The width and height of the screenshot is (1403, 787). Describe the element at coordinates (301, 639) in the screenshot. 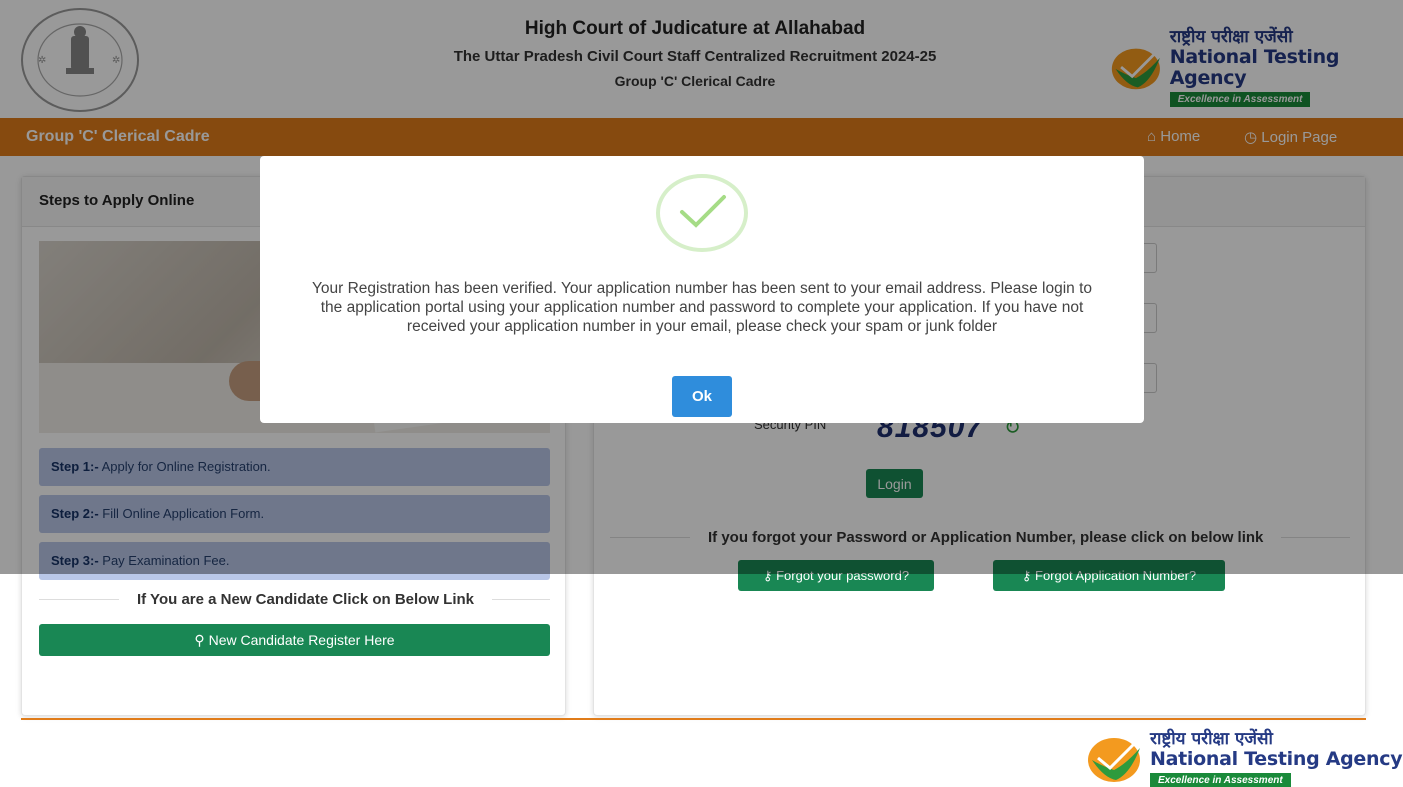

I see `register-button-label: New Candidate Register Here` at that location.